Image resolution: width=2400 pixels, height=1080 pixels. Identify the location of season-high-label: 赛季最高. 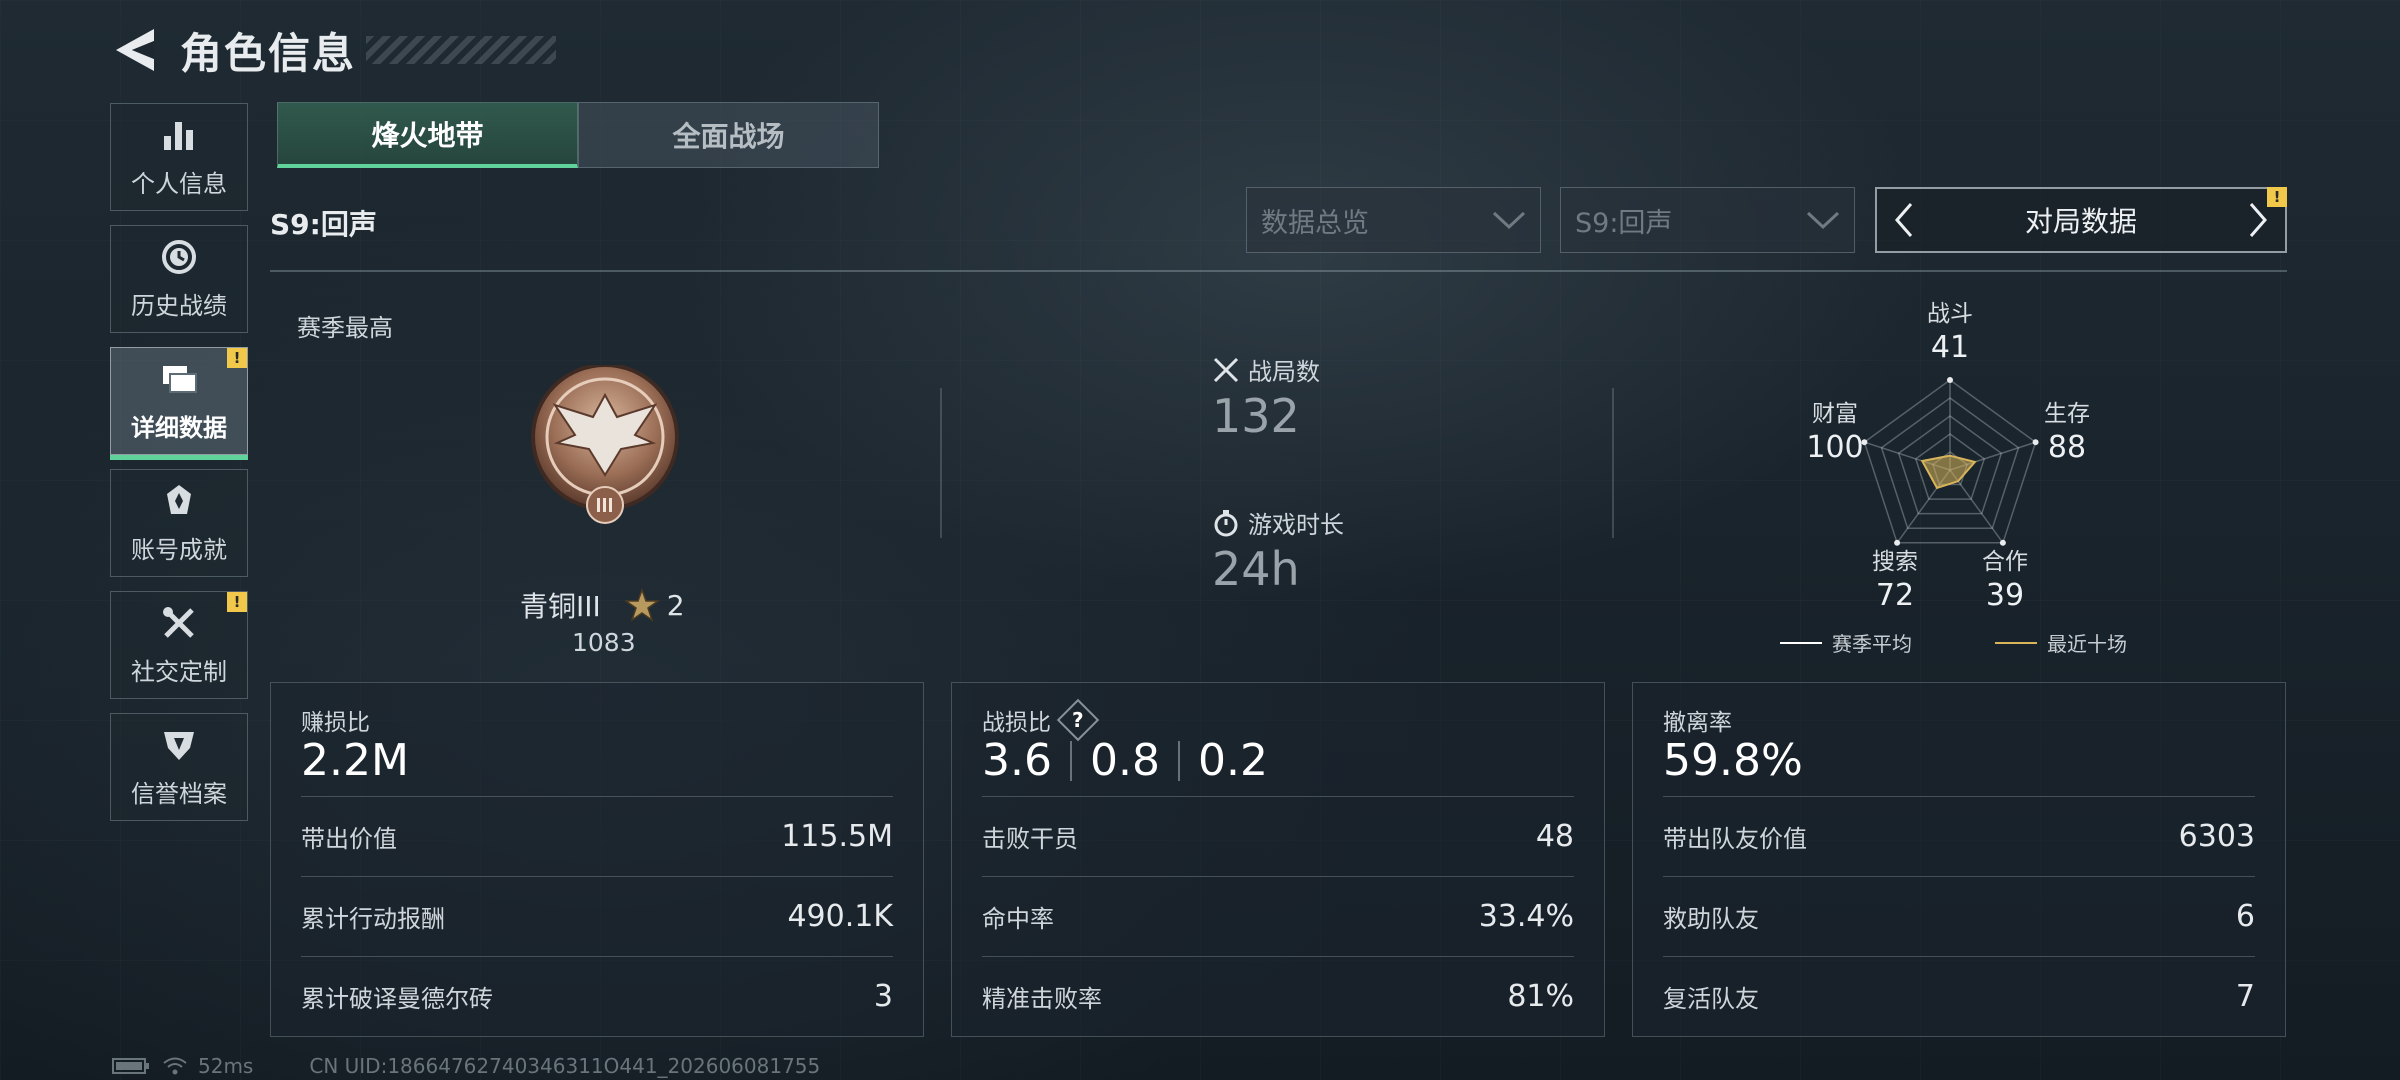
(345, 328).